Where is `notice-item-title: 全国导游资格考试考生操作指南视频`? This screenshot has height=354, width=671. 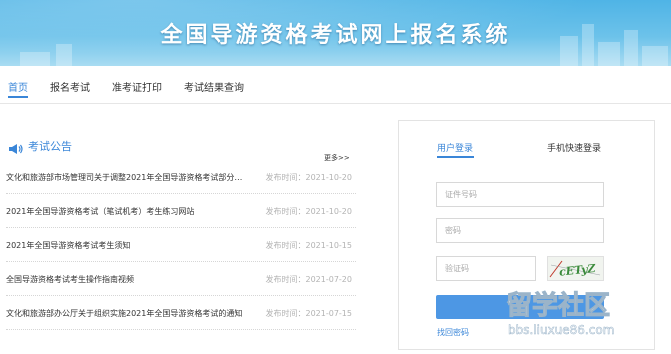 notice-item-title: 全国导游资格考试考生操作指南视频 is located at coordinates (134, 279).